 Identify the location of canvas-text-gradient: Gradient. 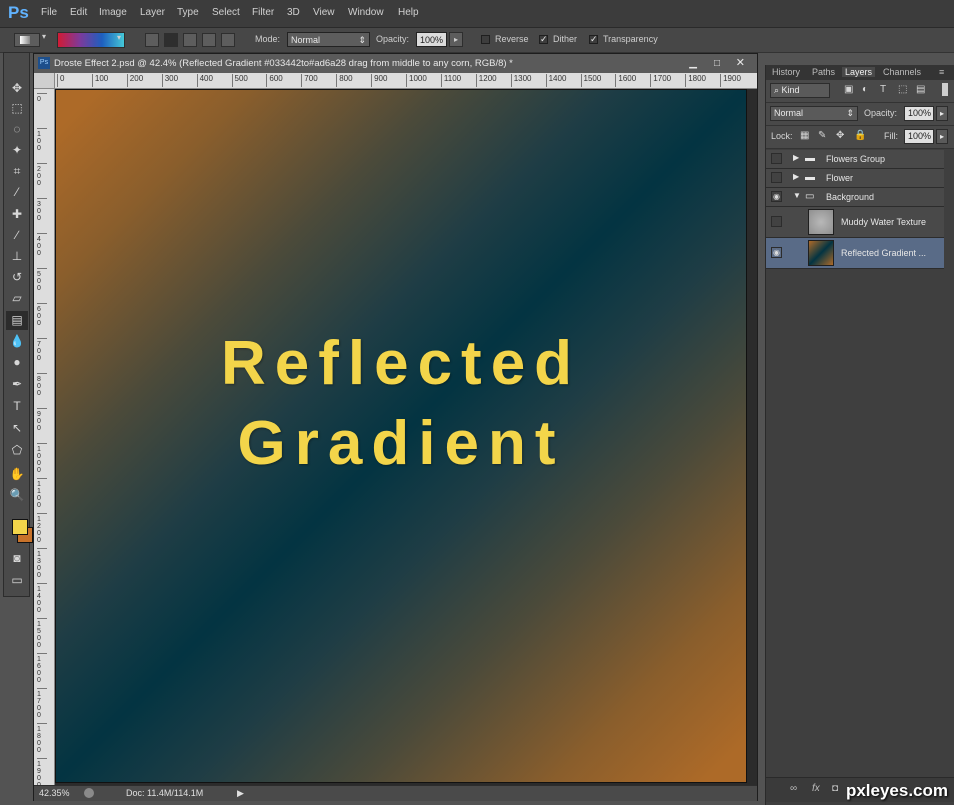
(401, 443).